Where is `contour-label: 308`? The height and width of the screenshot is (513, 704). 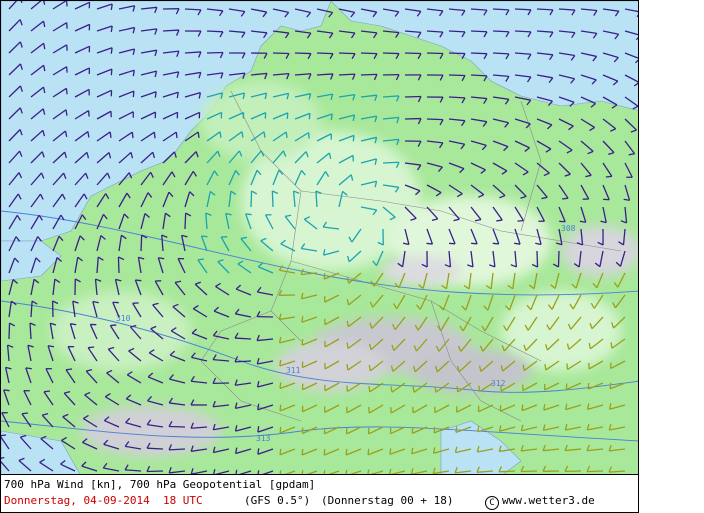
contour-label: 308 is located at coordinates (568, 228).